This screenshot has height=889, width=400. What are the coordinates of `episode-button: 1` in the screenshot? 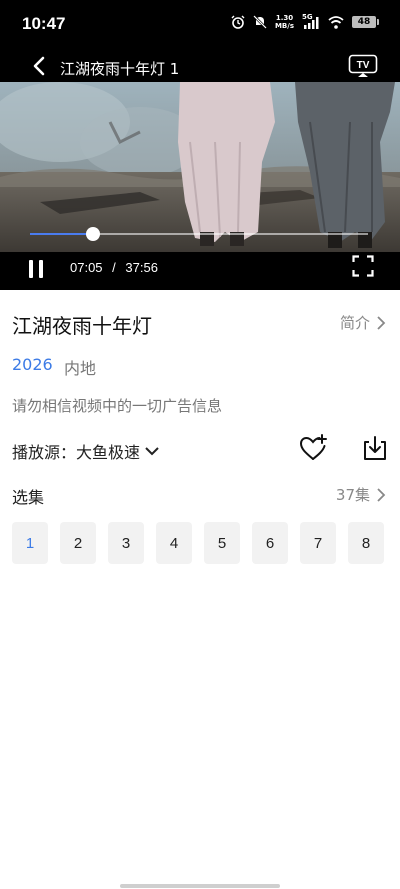 It's located at (30, 543).